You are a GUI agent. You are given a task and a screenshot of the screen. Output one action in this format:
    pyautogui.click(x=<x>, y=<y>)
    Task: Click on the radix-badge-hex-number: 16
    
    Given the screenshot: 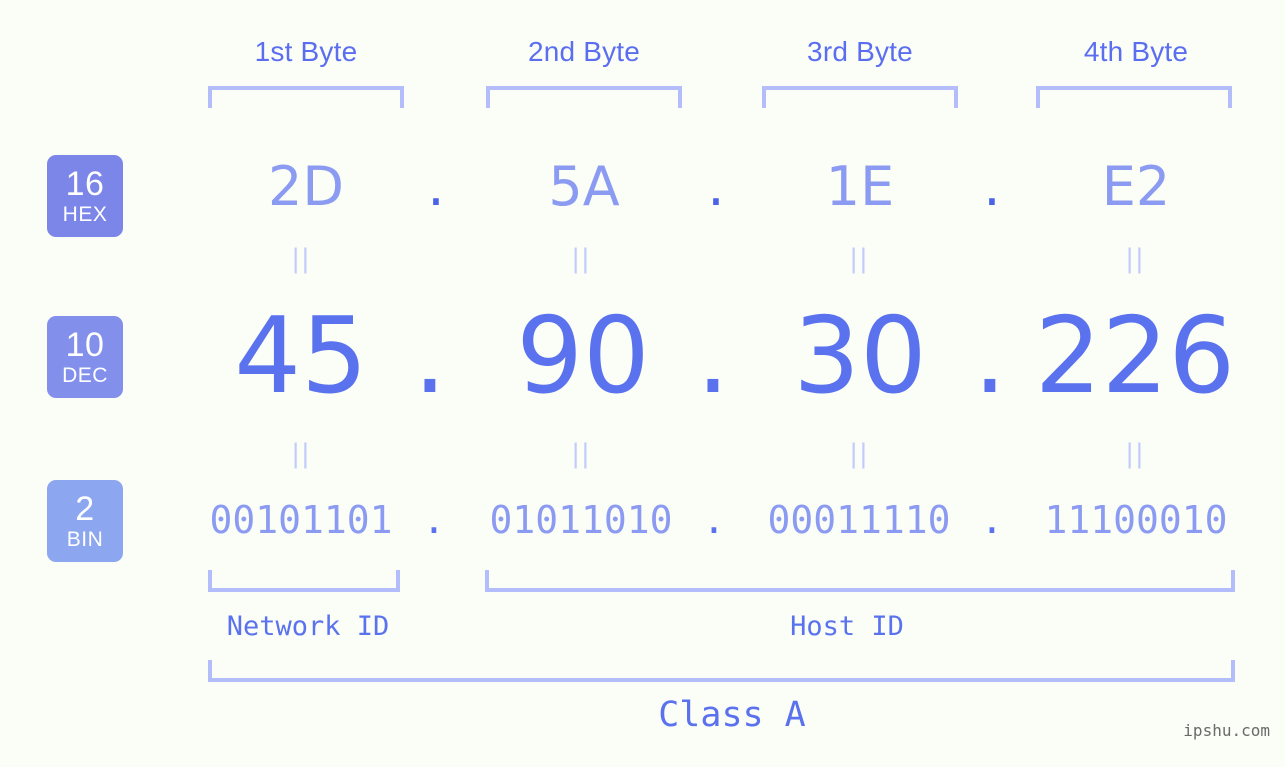 What is the action you would take?
    pyautogui.click(x=85, y=184)
    